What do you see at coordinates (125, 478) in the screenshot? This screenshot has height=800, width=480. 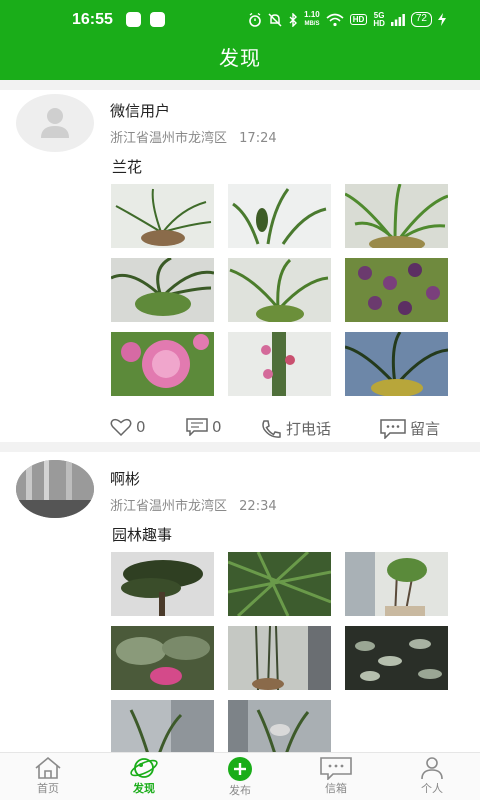 I see `username: 啊彬` at bounding box center [125, 478].